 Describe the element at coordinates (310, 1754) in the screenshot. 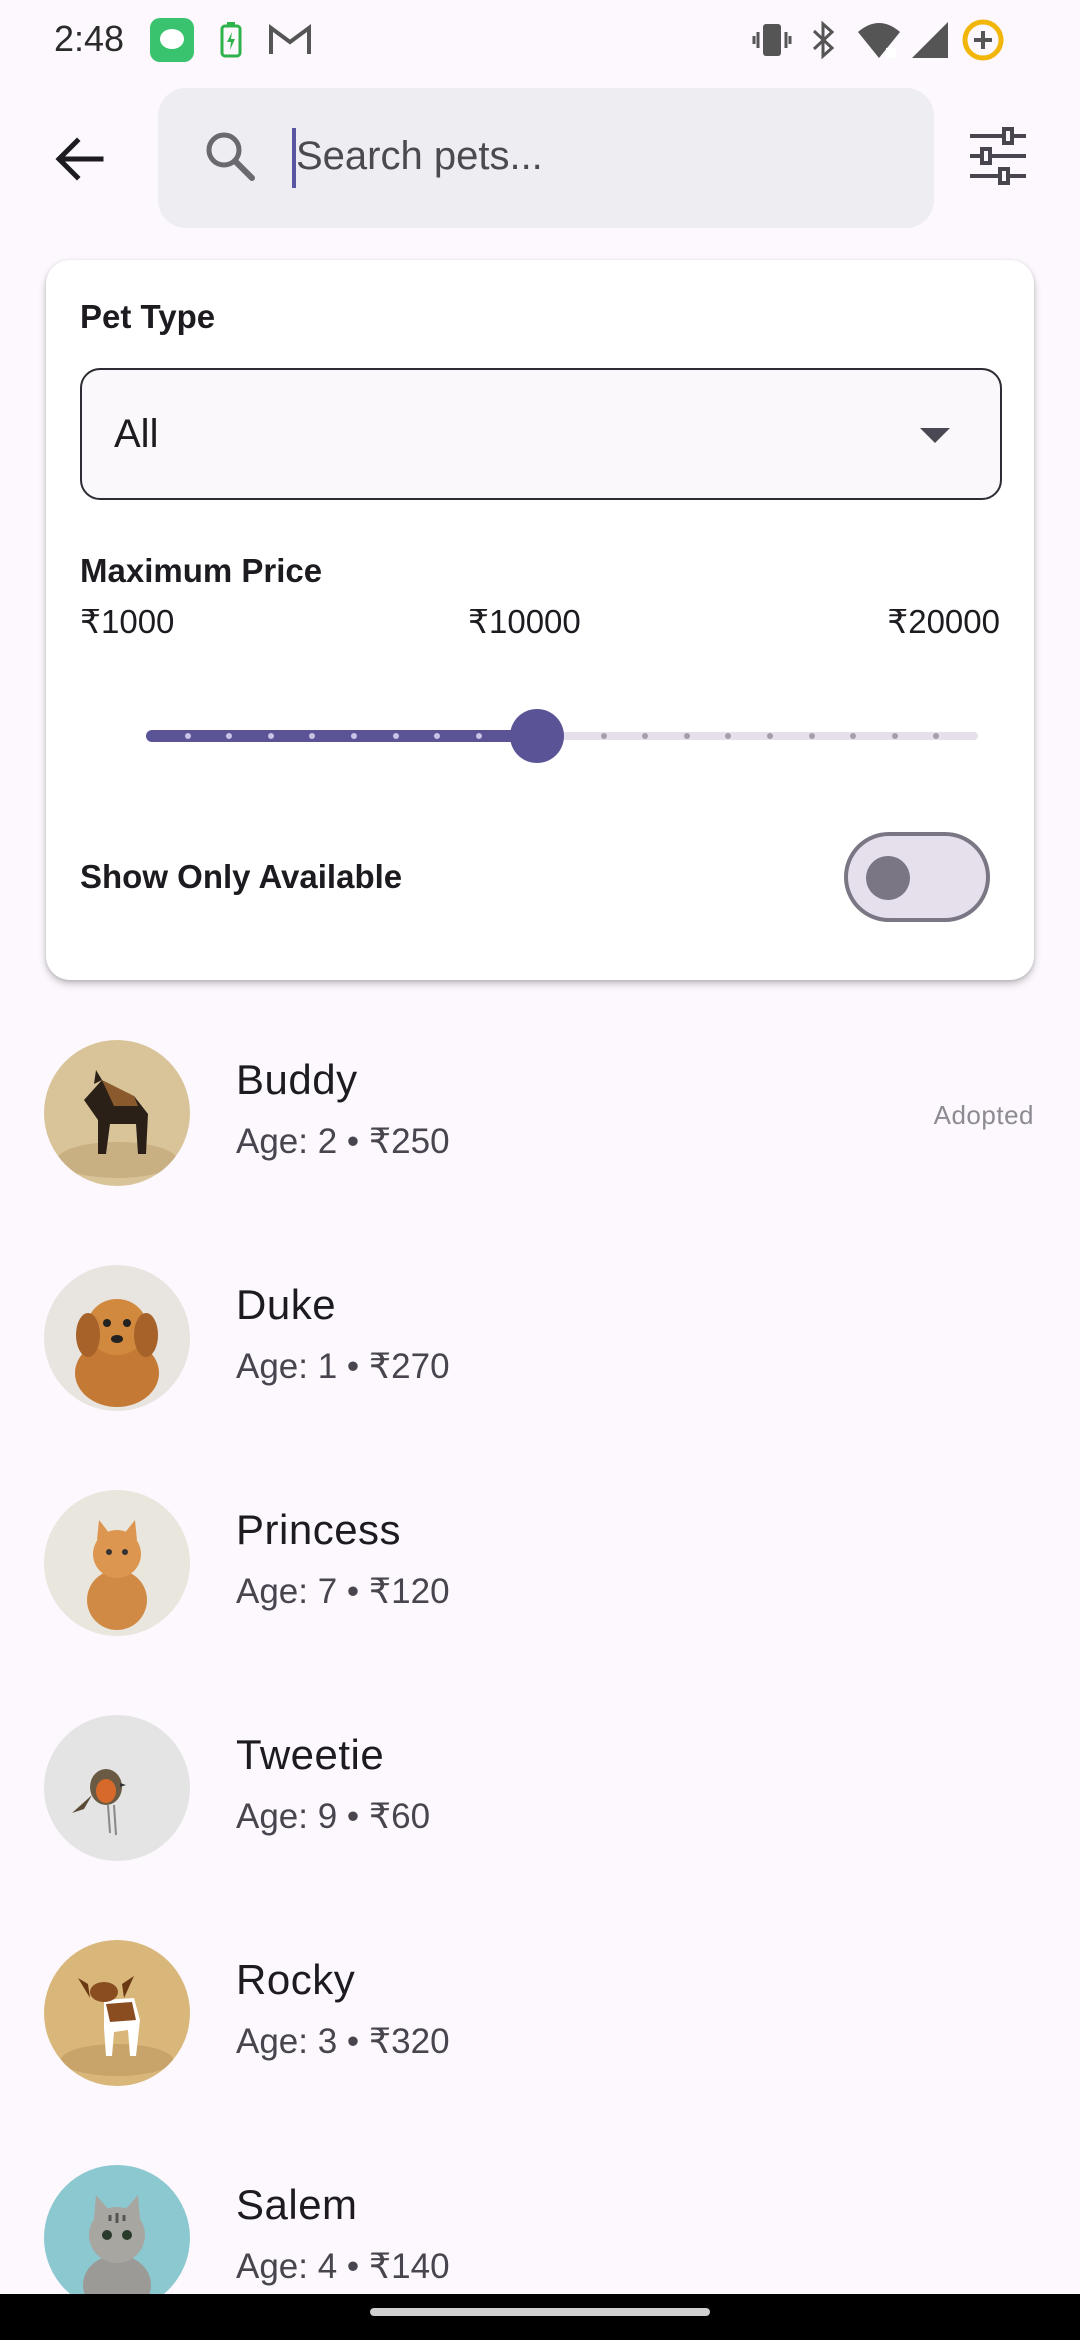

I see `pet-name: Tweetie` at that location.